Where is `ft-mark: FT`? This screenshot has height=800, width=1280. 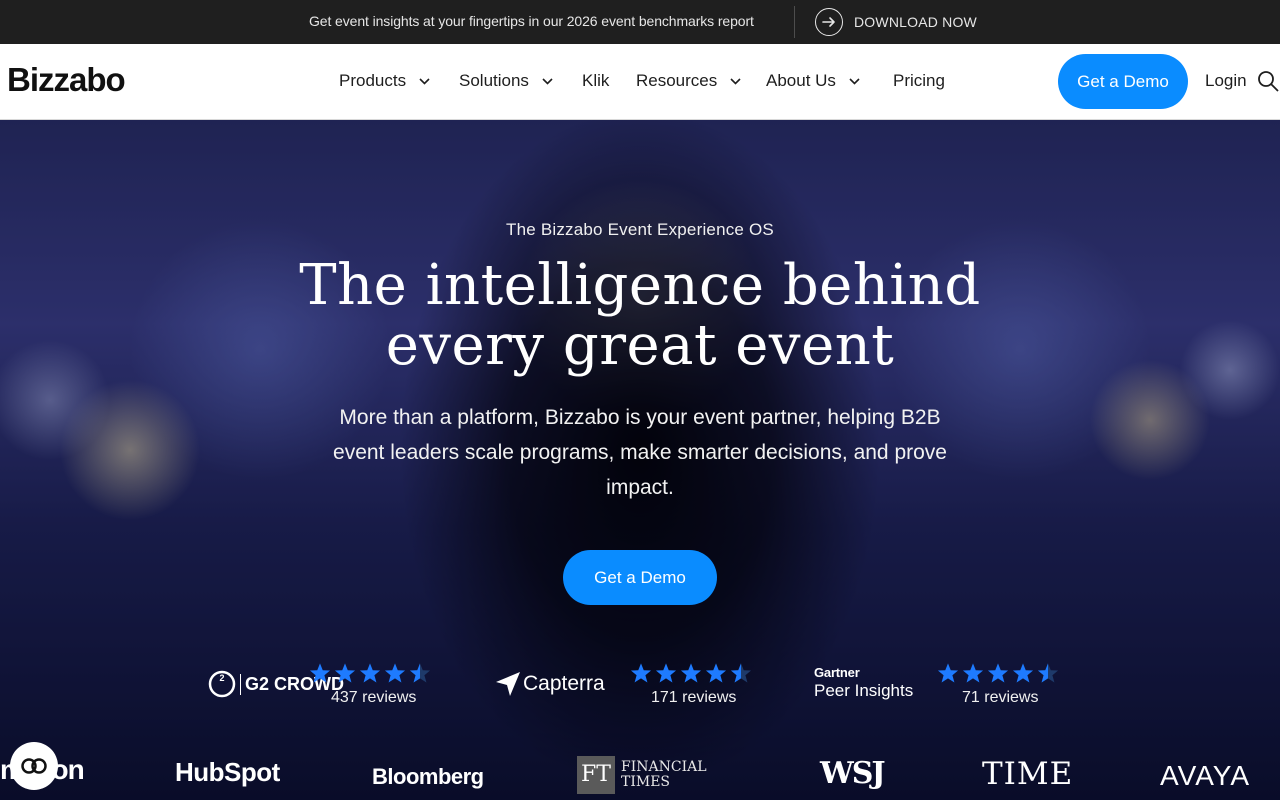 ft-mark: FT is located at coordinates (596, 775).